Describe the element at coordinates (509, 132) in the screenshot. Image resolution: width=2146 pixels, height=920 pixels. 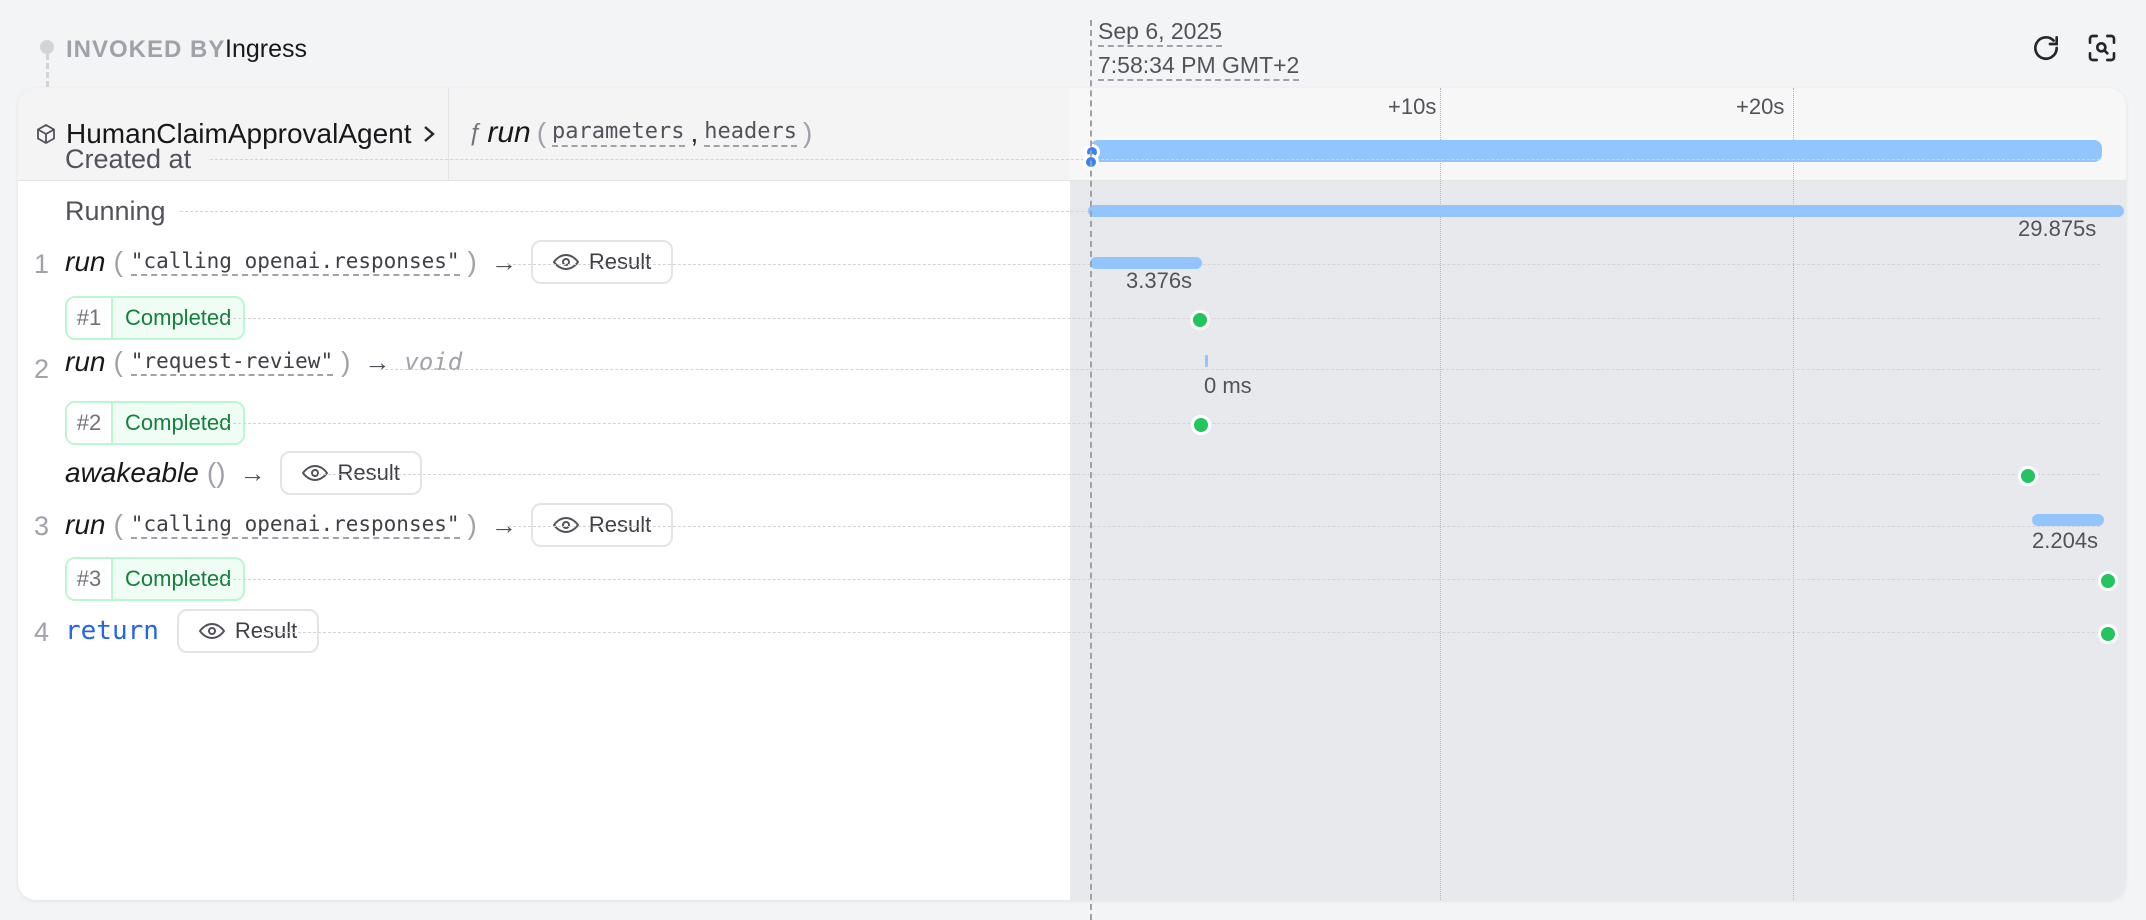
I see `handler-name: run` at that location.